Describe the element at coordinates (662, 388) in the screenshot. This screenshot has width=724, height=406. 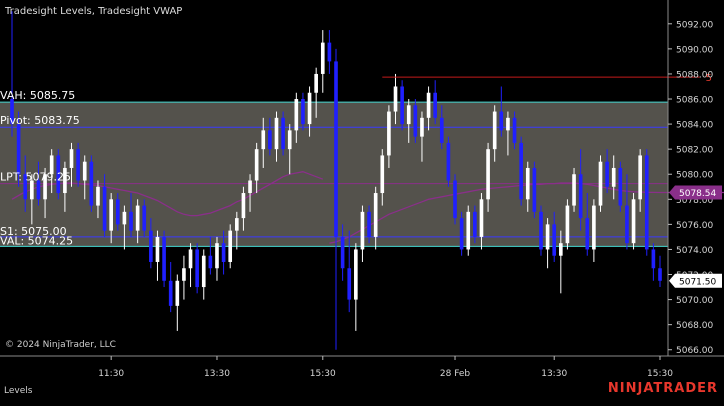
I see `ninjatrader-logo: NINJATRADER` at that location.